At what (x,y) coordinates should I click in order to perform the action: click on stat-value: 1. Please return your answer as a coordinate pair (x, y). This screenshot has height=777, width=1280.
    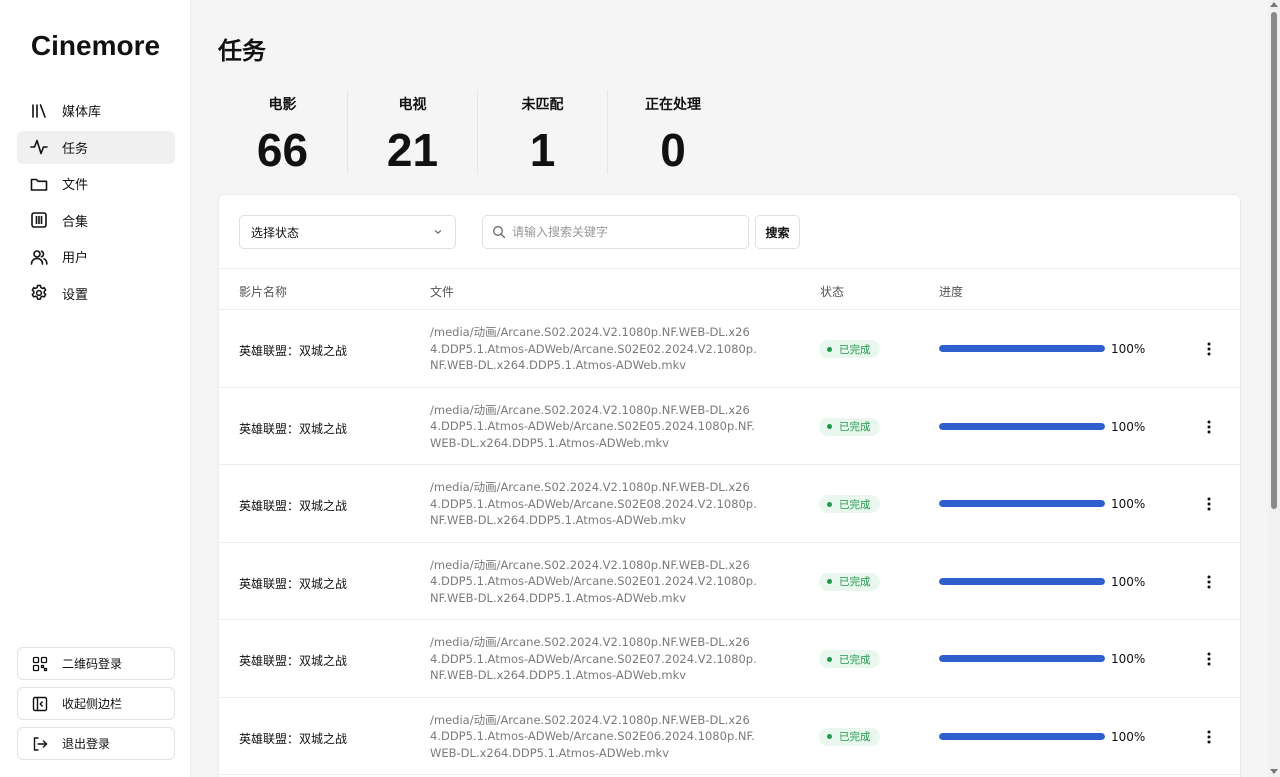
    Looking at the image, I should click on (542, 150).